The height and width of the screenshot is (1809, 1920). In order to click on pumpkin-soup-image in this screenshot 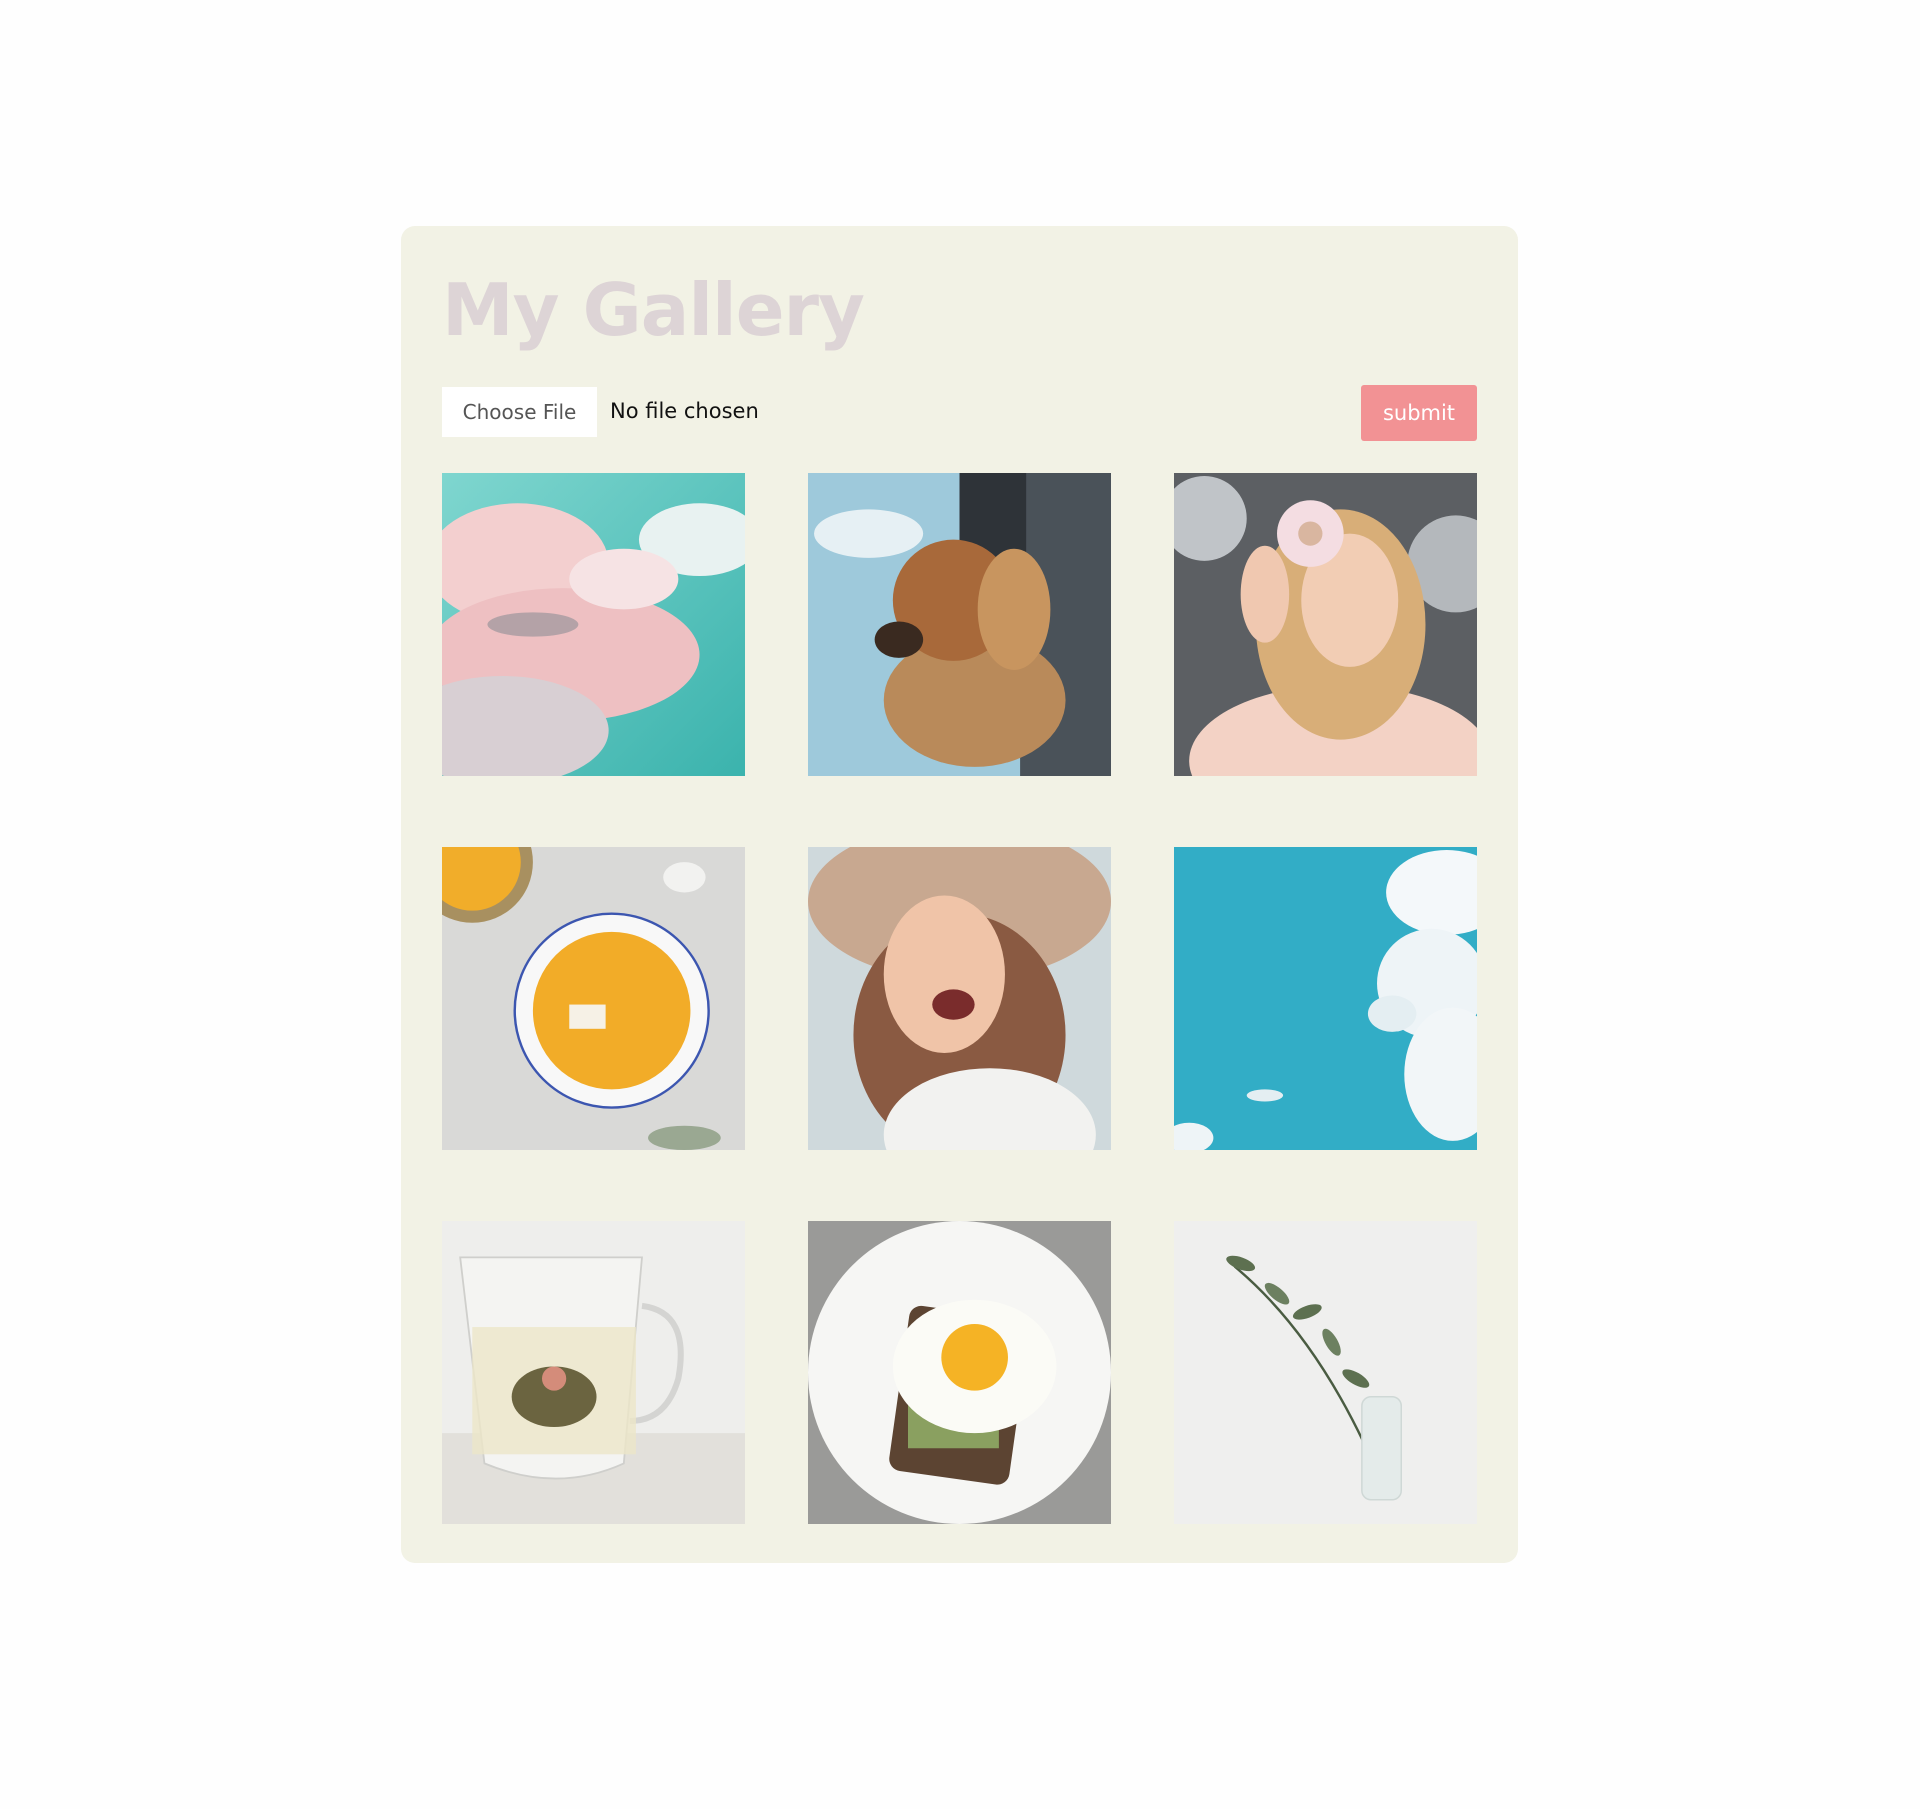, I will do `click(593, 998)`.